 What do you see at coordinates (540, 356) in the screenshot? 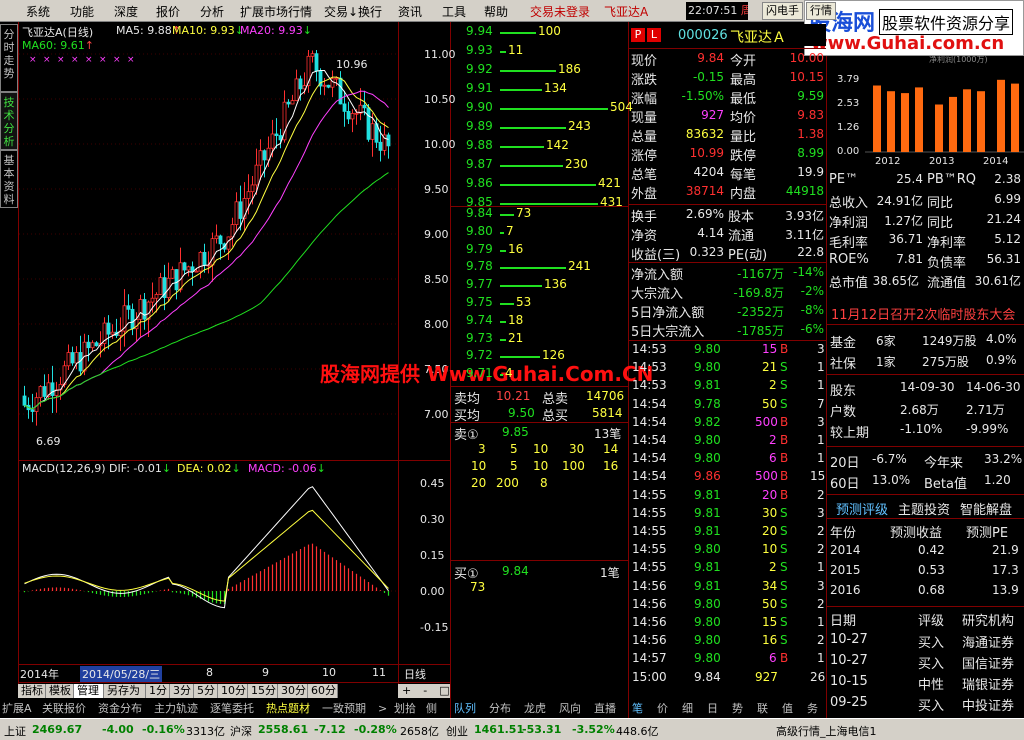
I see `bid-row: 9.72 126` at bounding box center [540, 356].